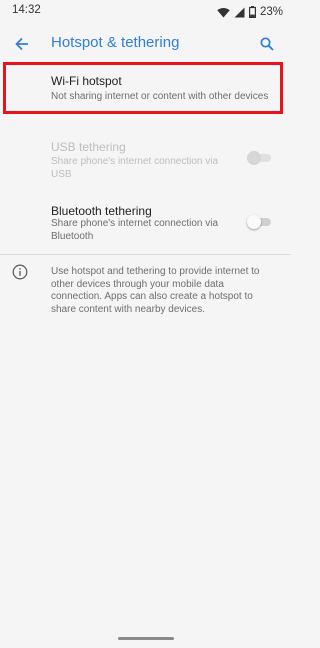 The image size is (320, 648). I want to click on wifi-icon, so click(223, 12).